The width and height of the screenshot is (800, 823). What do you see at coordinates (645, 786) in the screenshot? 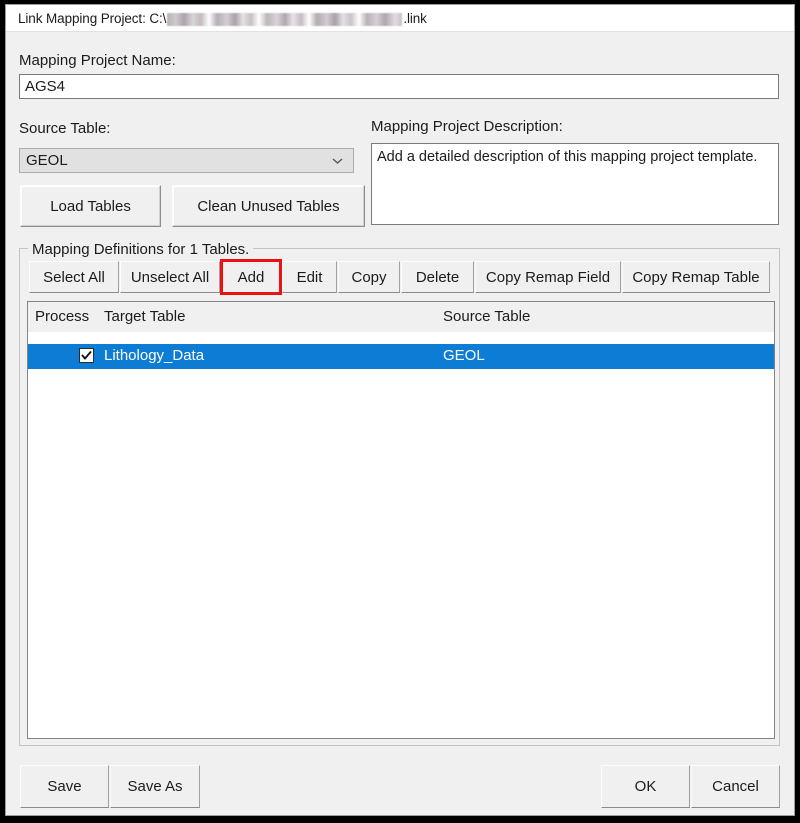
I see `ok-button: OK` at bounding box center [645, 786].